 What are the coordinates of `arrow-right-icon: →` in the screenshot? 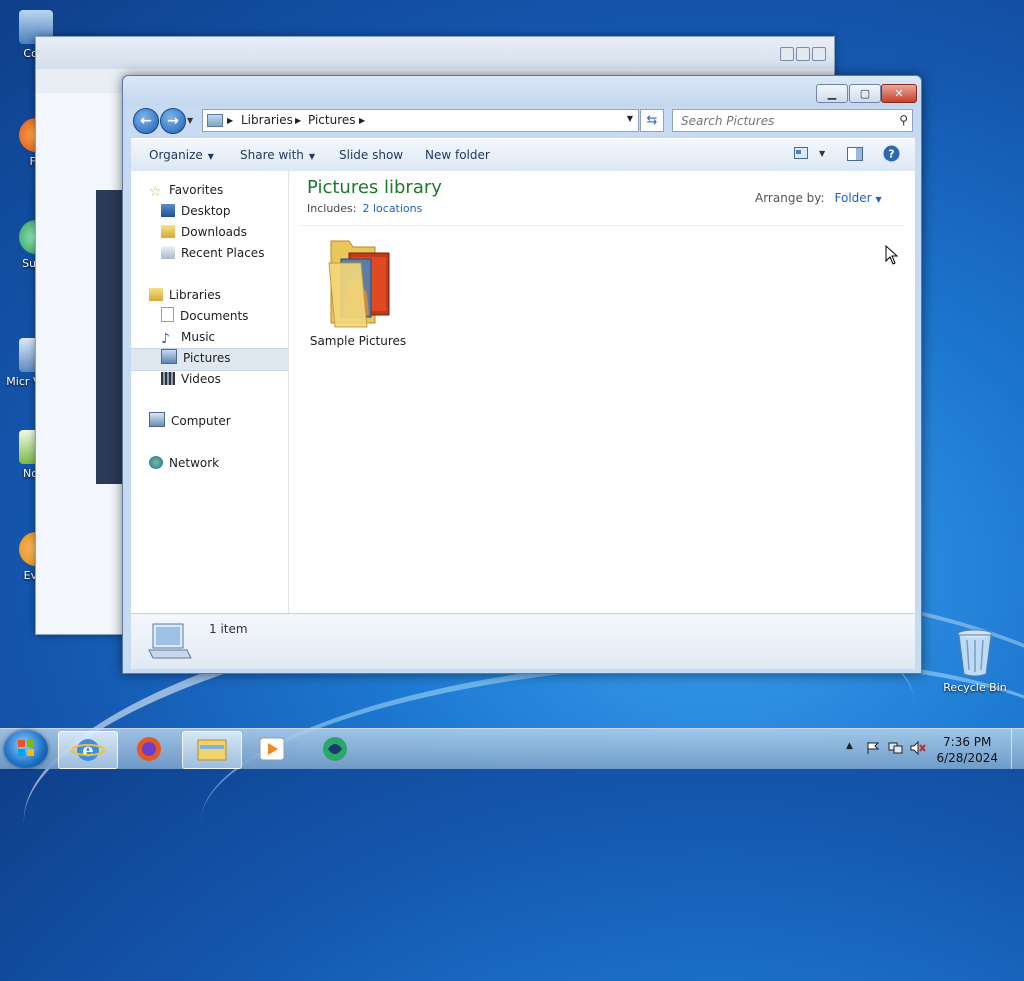 It's located at (173, 121).